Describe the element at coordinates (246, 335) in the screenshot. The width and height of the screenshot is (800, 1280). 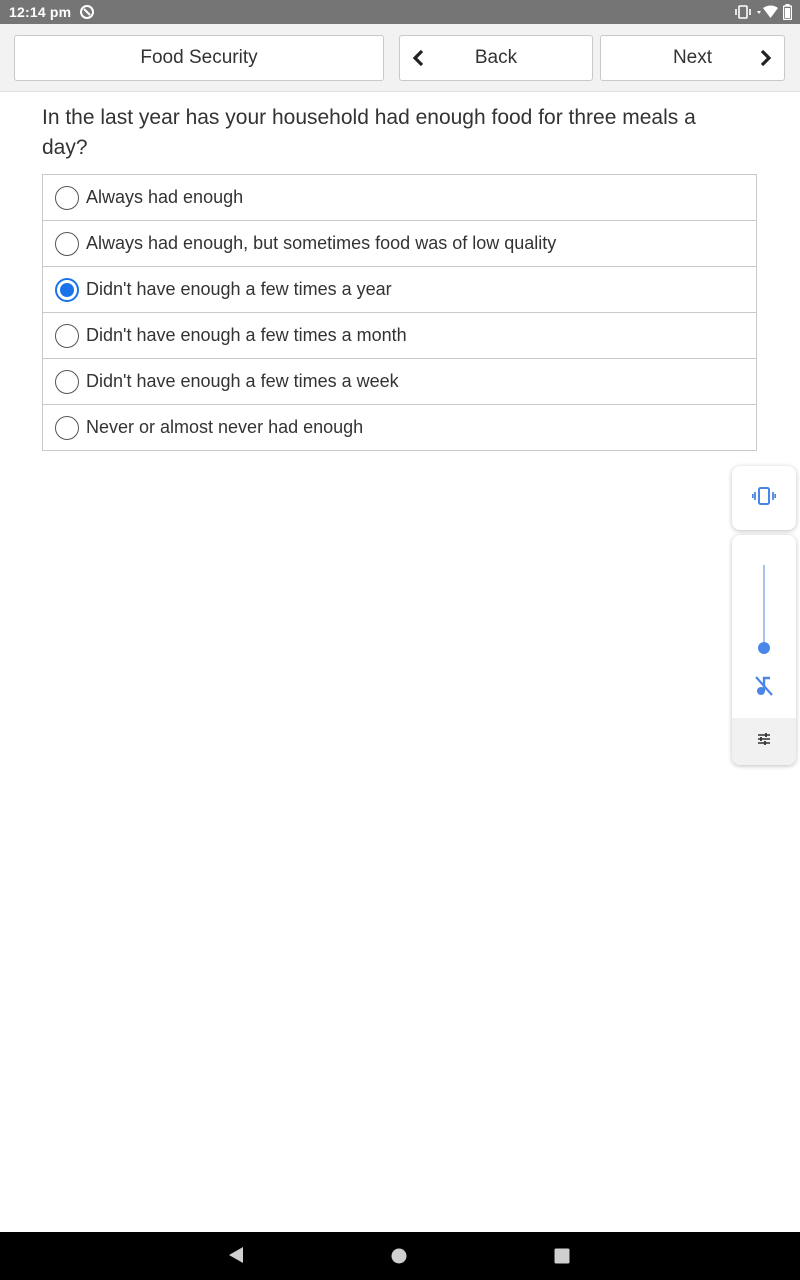
I see `option-label: Didn't have enough a few times a month` at that location.